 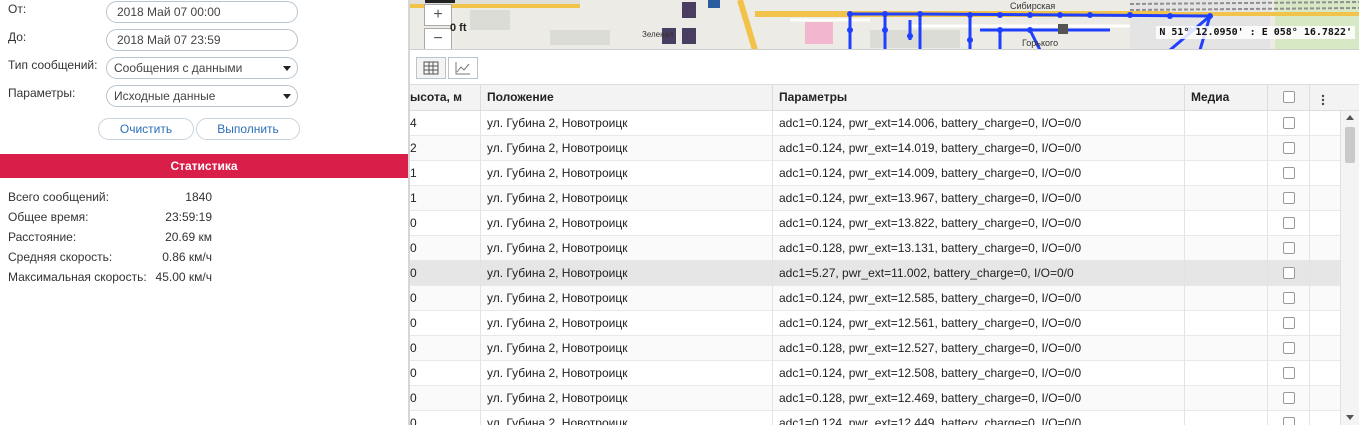 I want to click on zoom-out-button: −, so click(x=438, y=38).